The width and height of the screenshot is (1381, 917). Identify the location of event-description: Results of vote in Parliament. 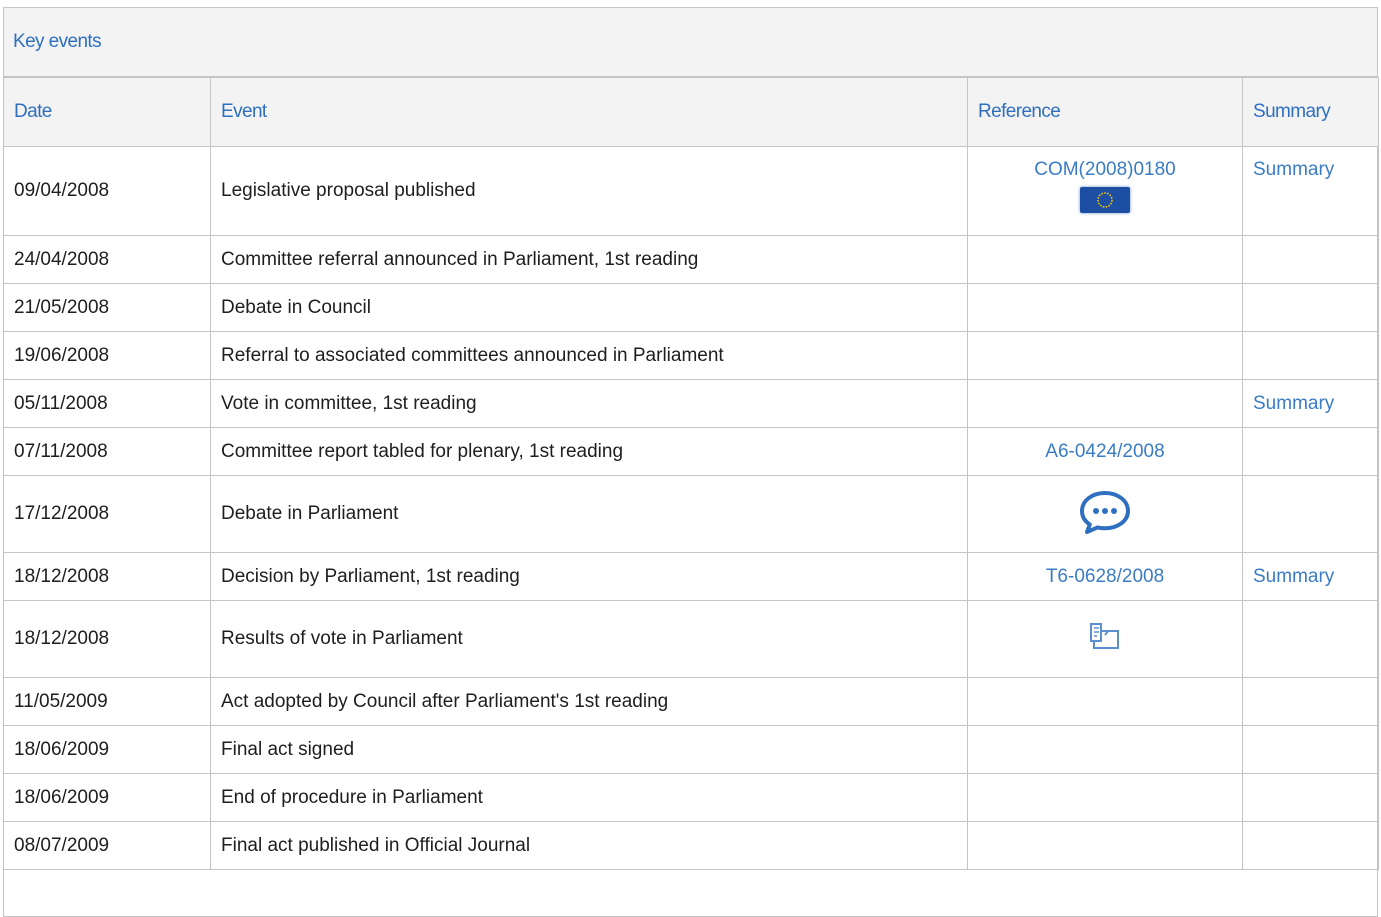
(589, 639).